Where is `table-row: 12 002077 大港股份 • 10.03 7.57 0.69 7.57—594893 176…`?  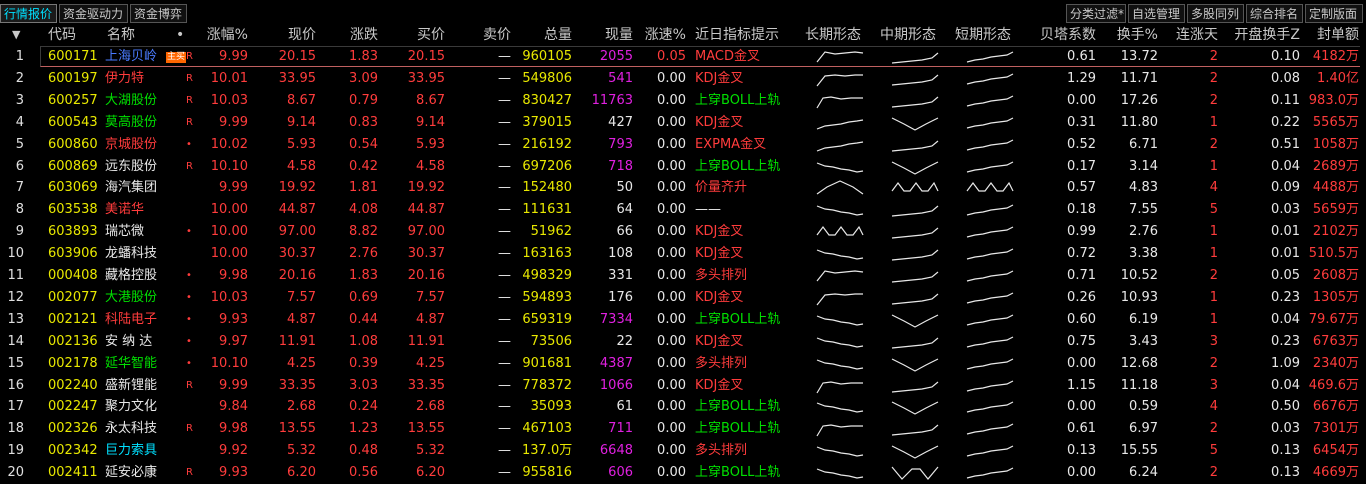
table-row: 12 002077 大港股份 • 10.03 7.57 0.69 7.57—594893 176… is located at coordinates (683, 298).